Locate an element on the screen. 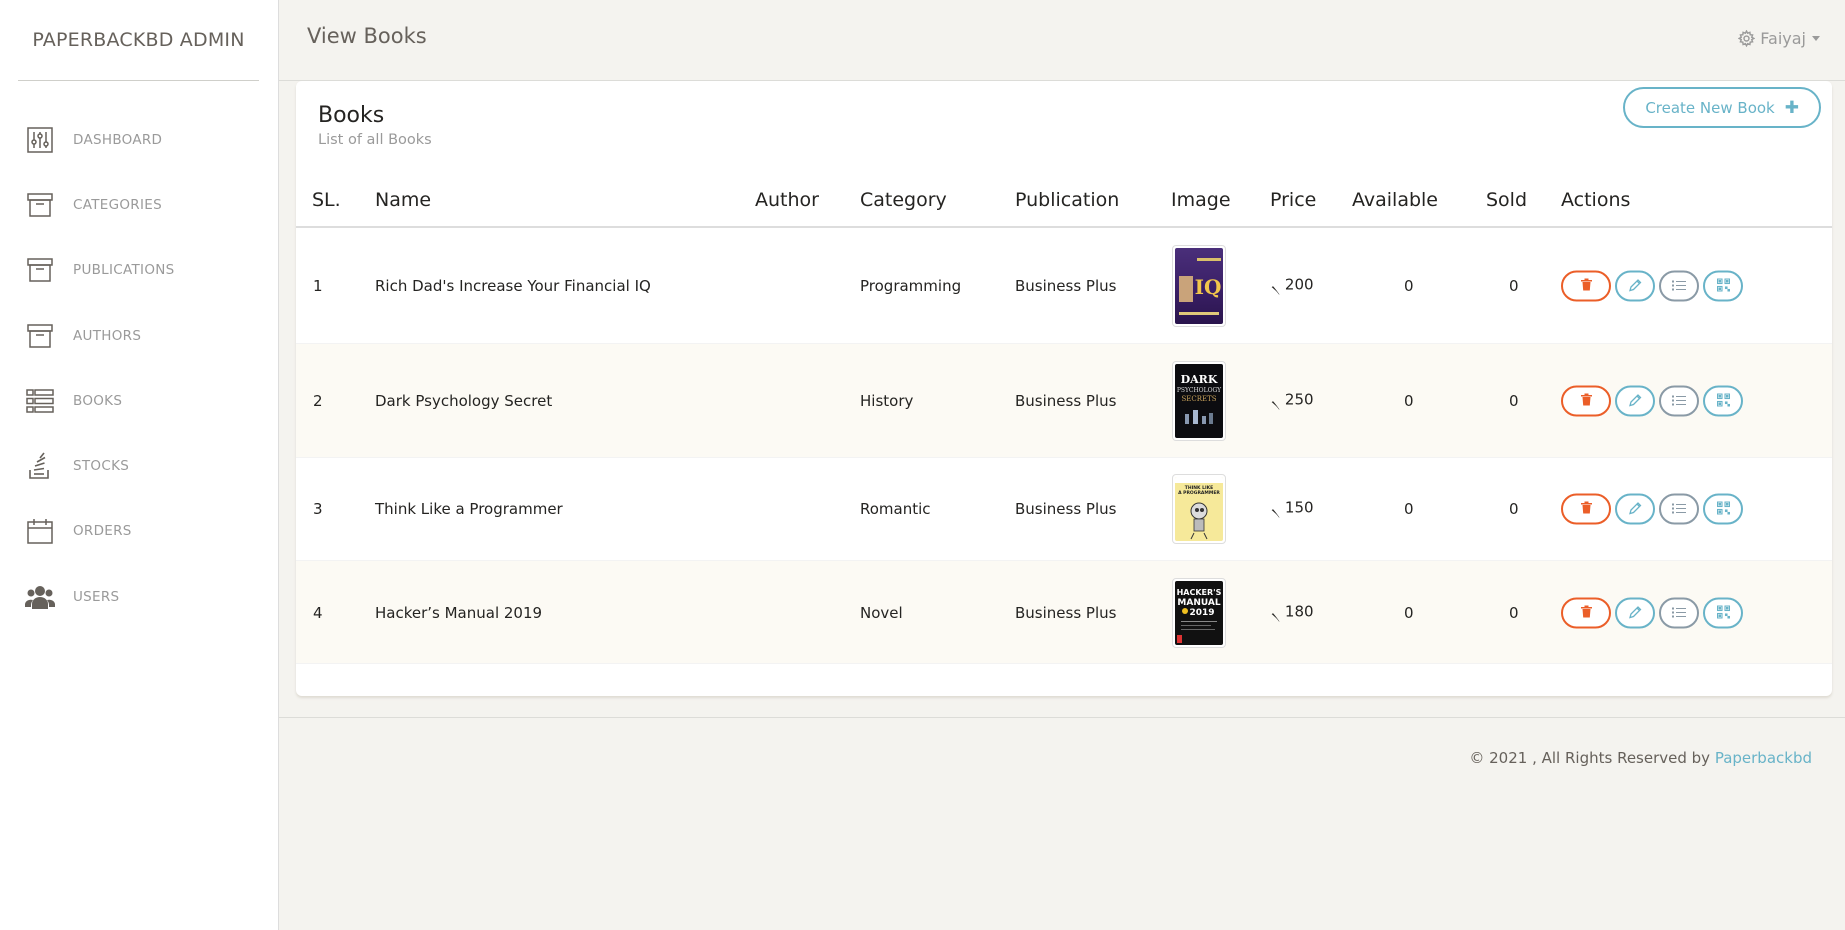 Image resolution: width=1845 pixels, height=930 pixels. cell-sl: 2 is located at coordinates (318, 401).